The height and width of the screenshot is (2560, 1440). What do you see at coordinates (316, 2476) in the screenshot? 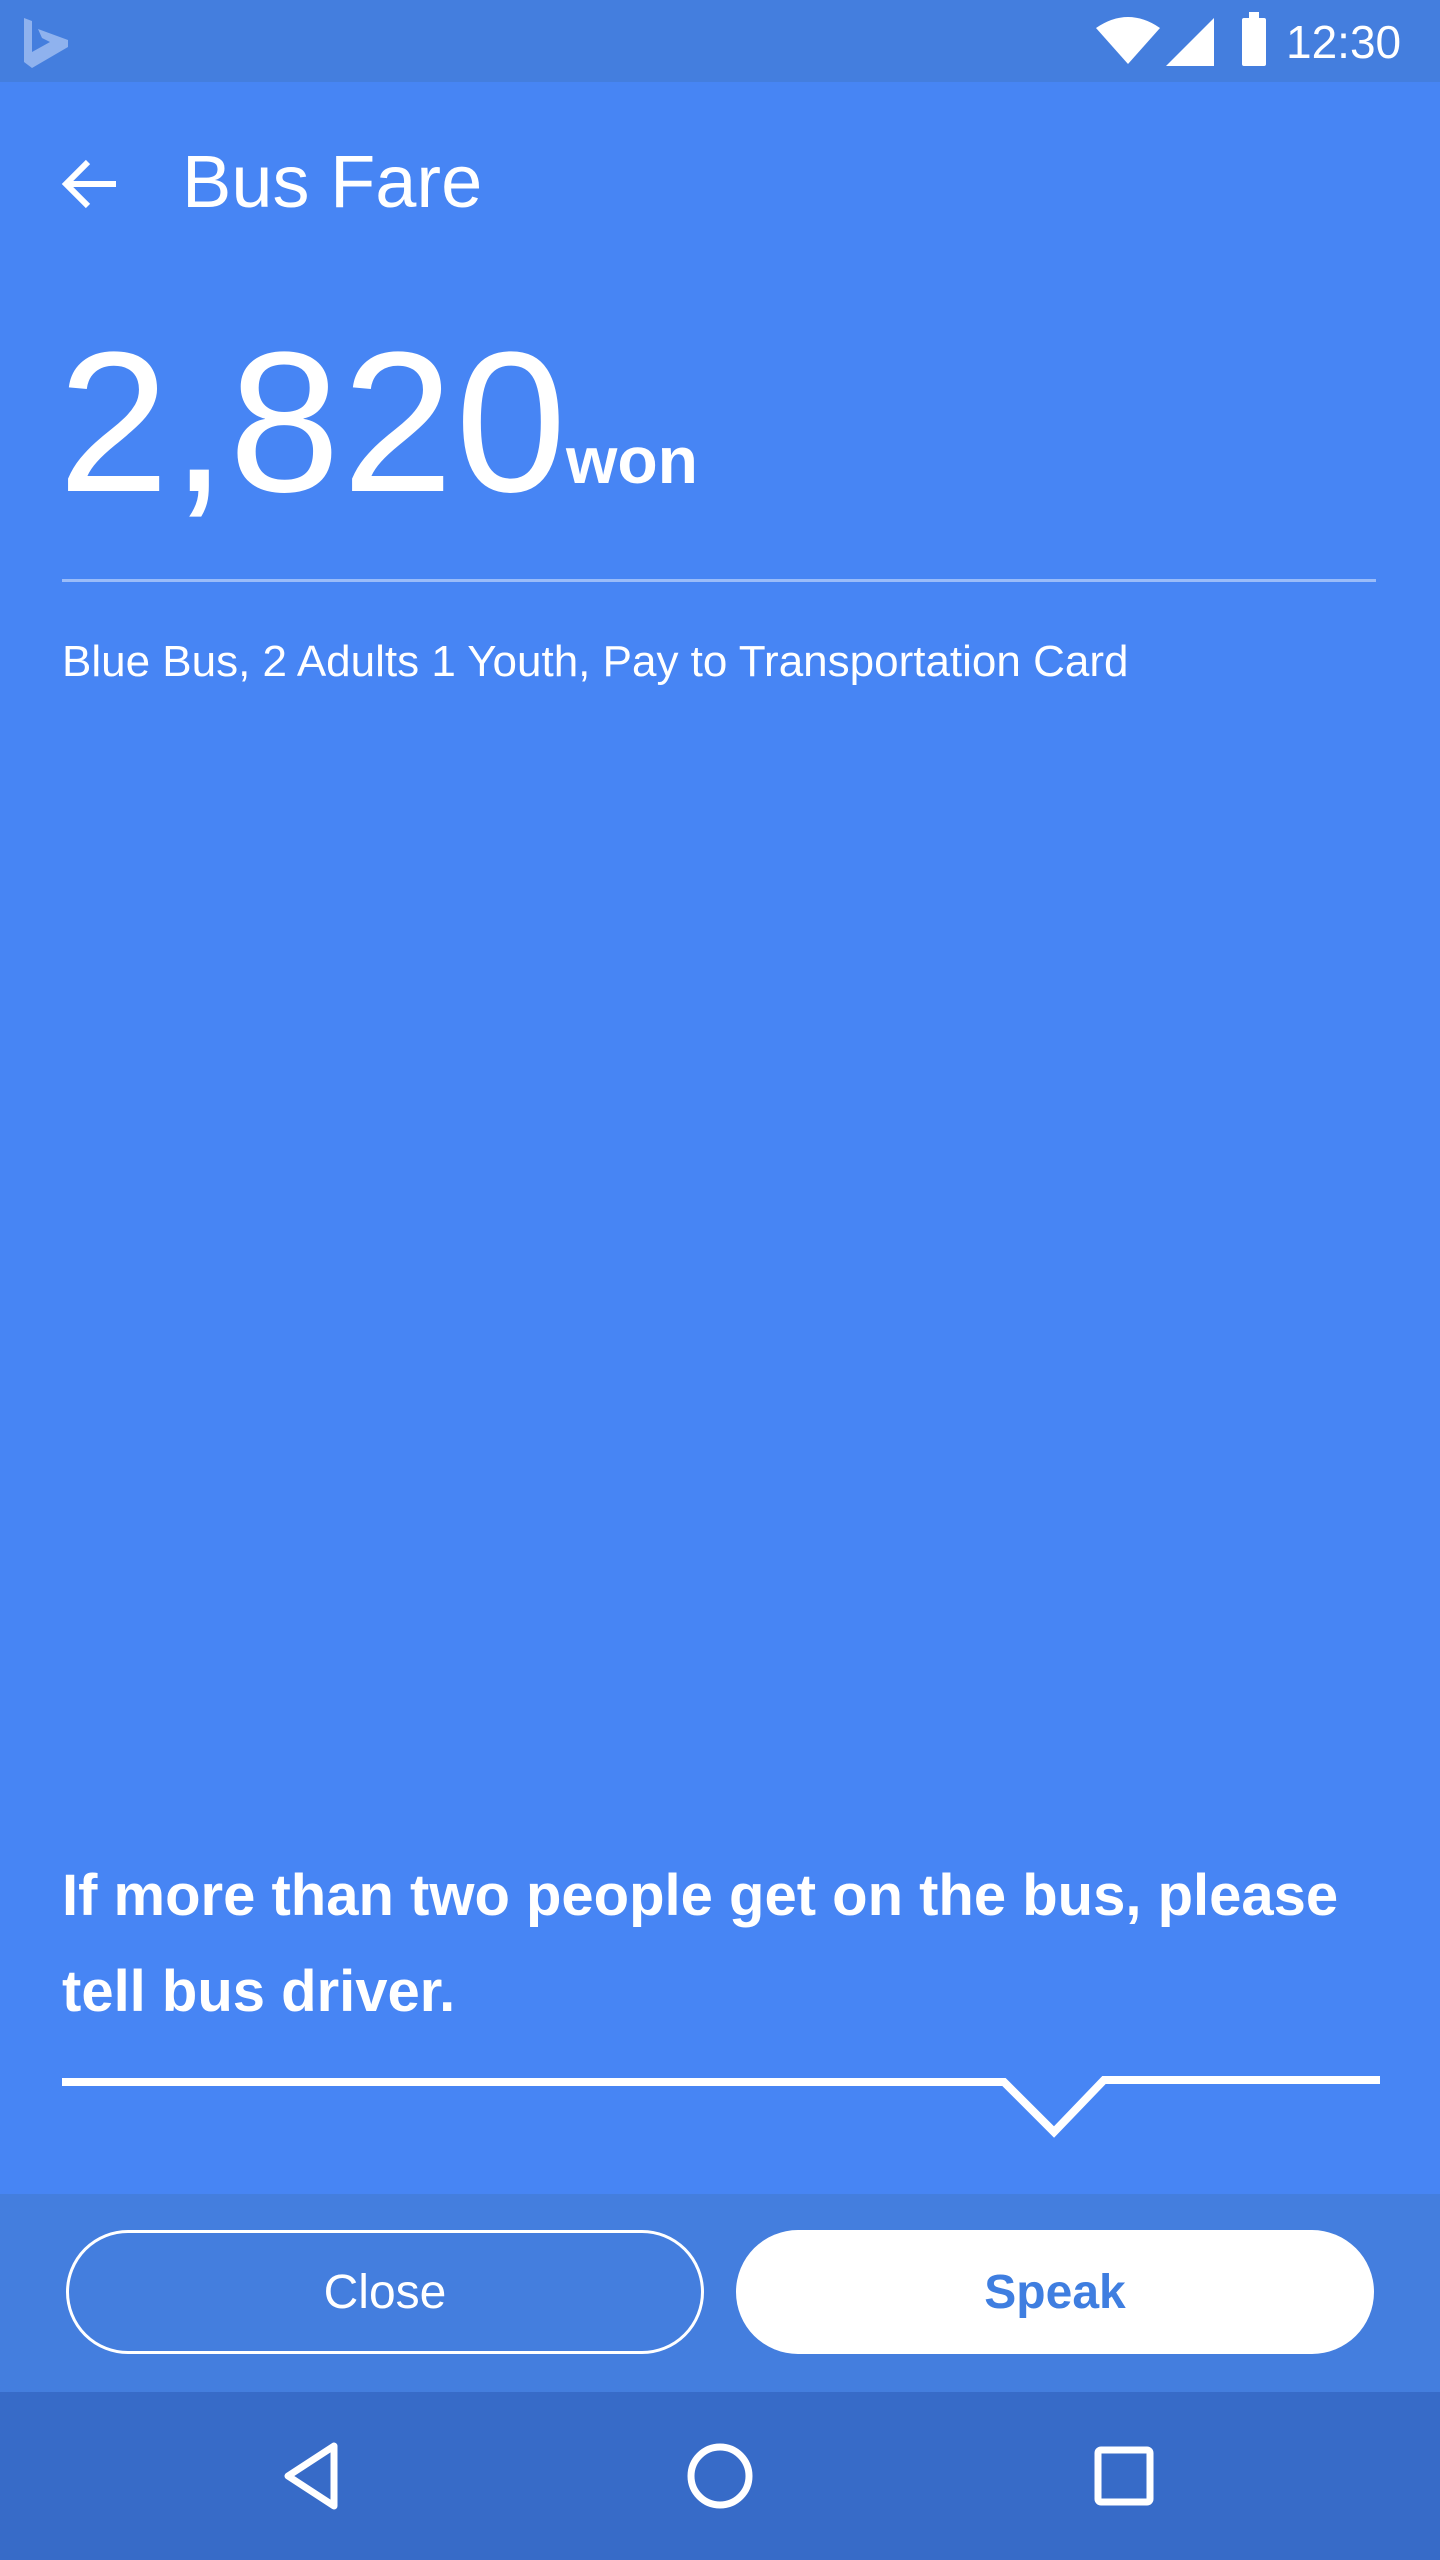
I see `nav-back-icon` at bounding box center [316, 2476].